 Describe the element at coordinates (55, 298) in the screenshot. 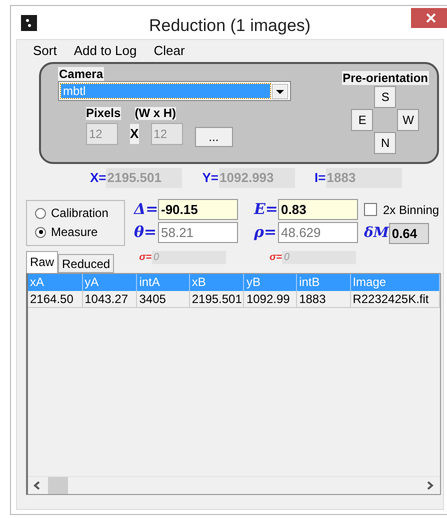

I see `table-cell: 2164.50` at that location.